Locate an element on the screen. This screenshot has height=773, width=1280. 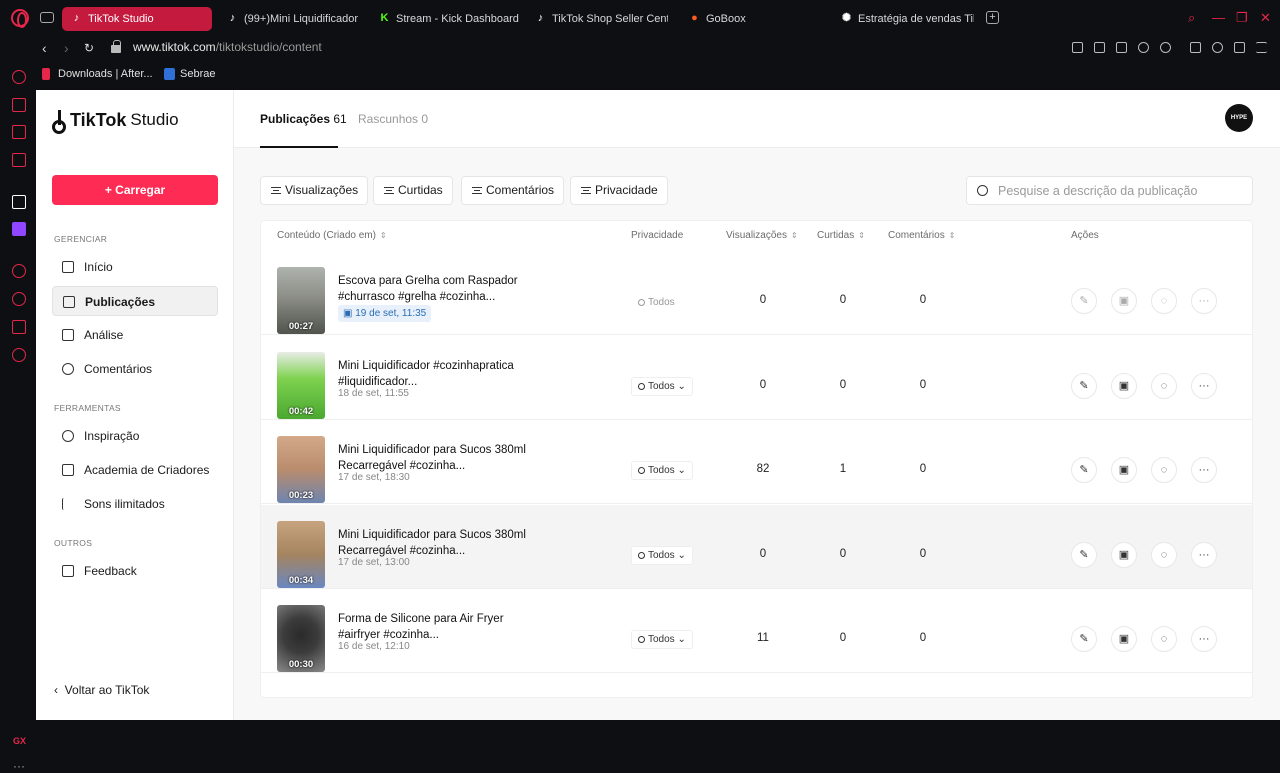
nav-item-feedback: Feedback is located at coordinates (135, 571).